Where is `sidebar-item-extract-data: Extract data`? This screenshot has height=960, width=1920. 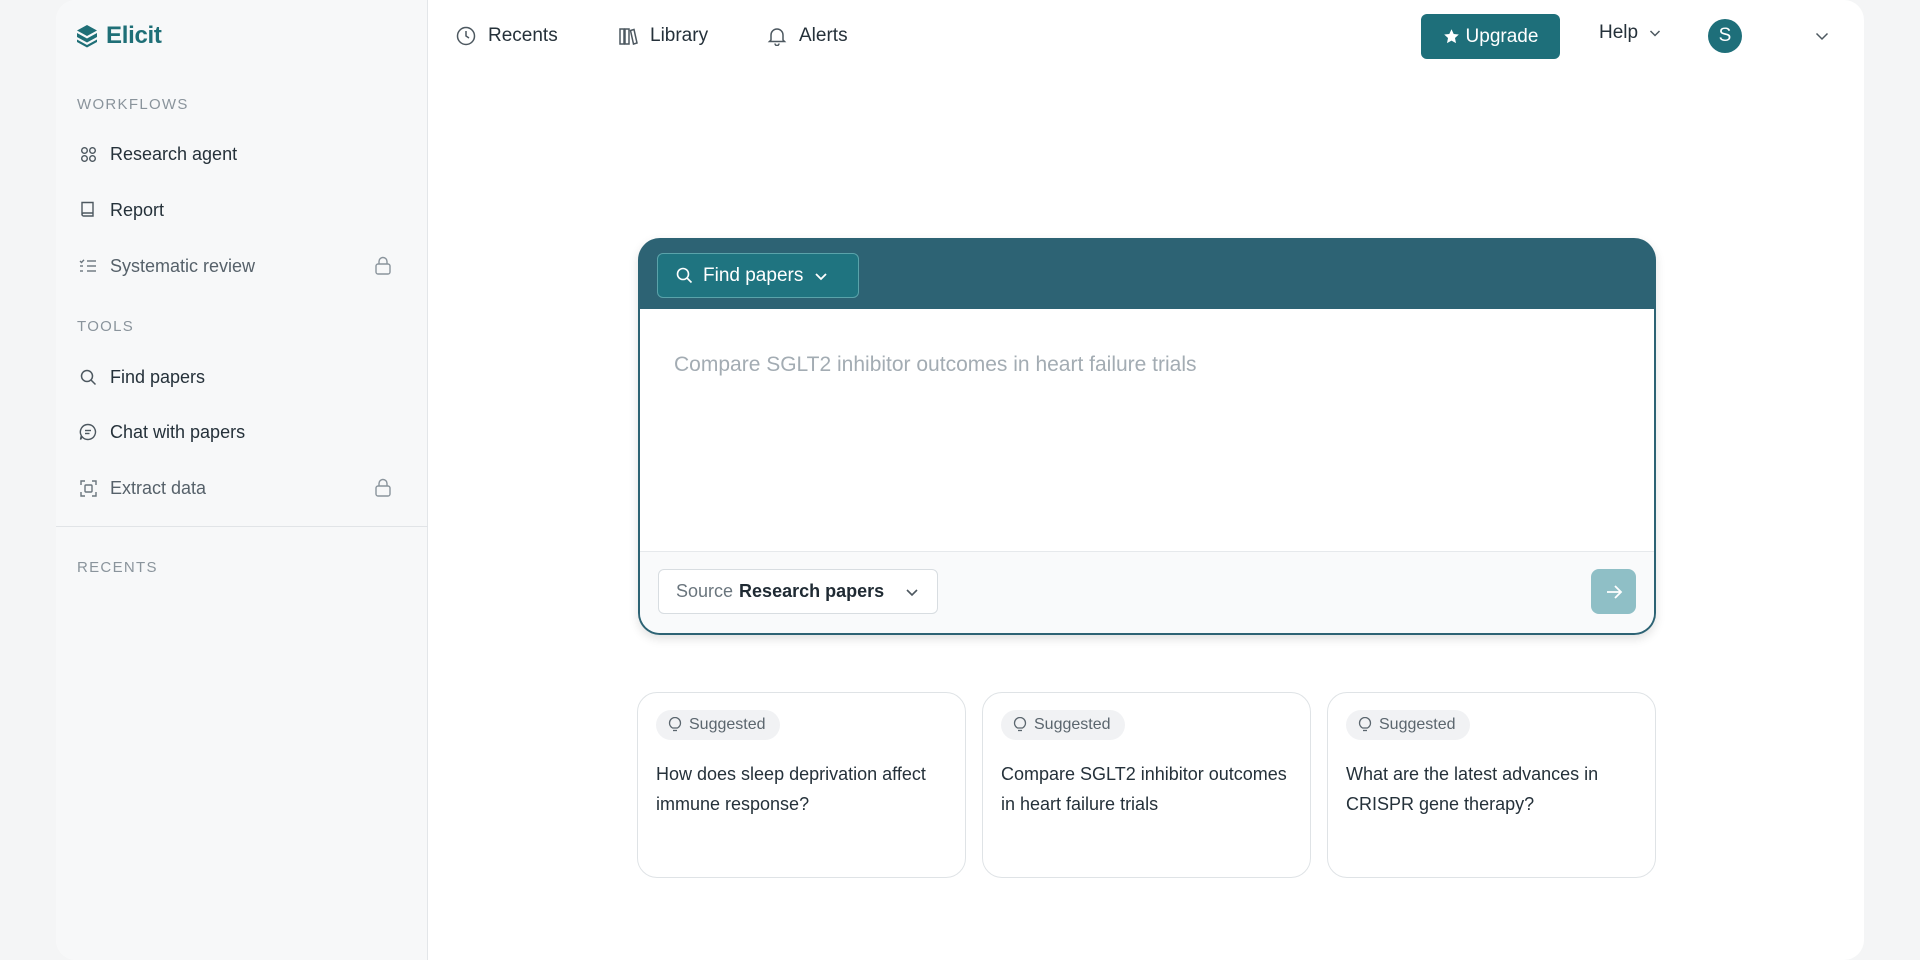
sidebar-item-extract-data: Extract data is located at coordinates (236, 488).